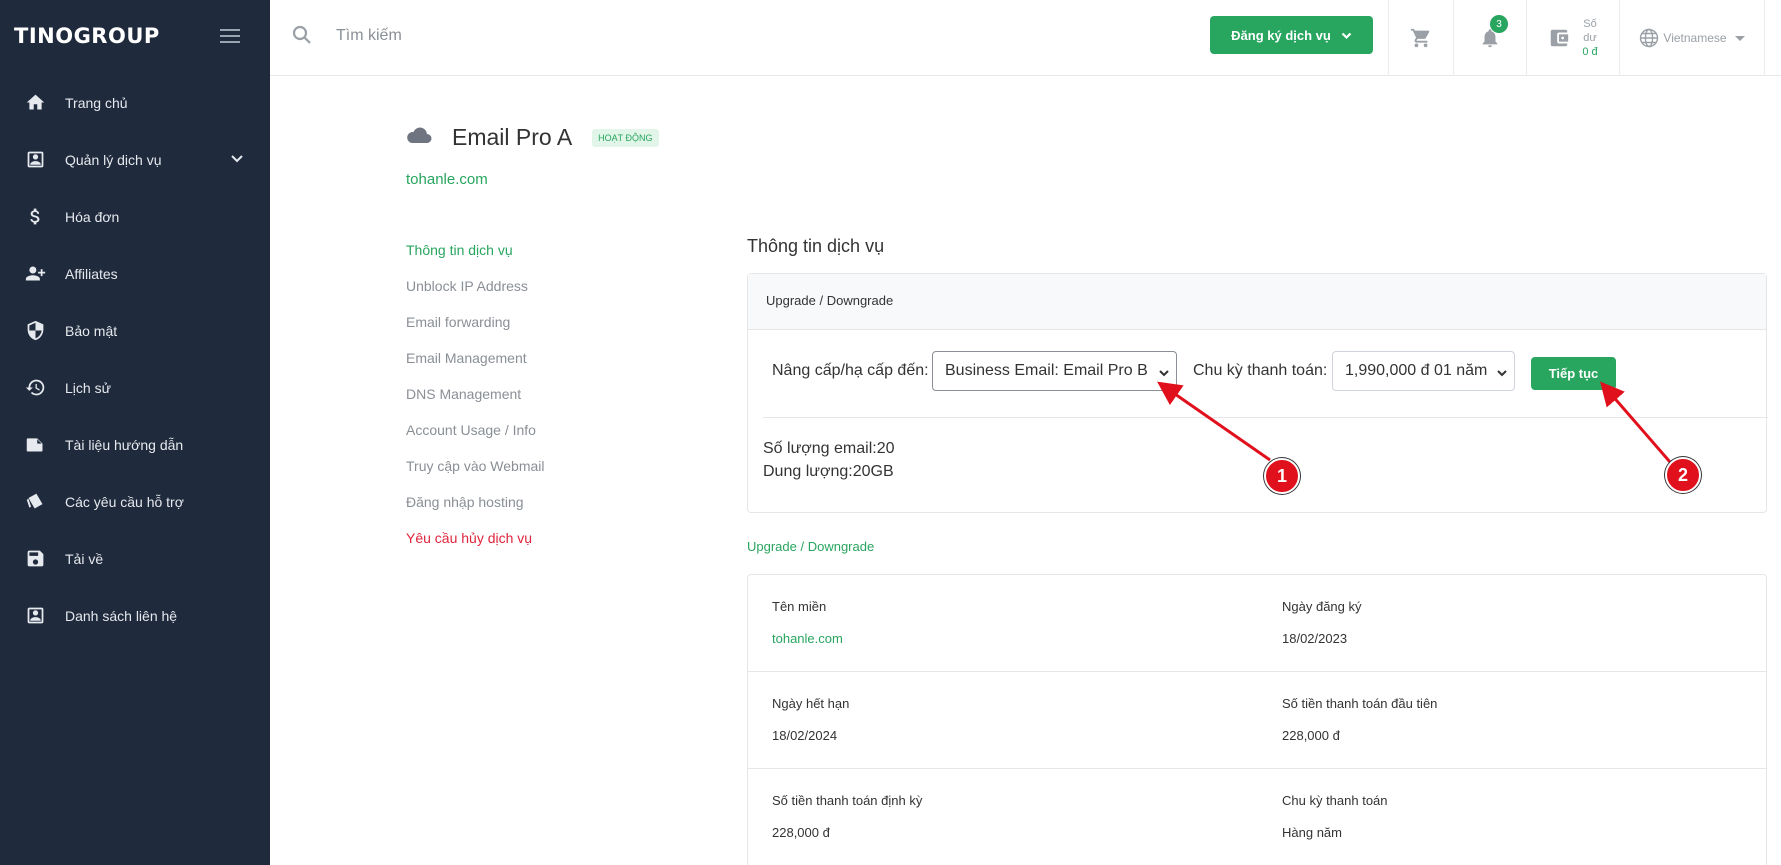 This screenshot has width=1781, height=865. I want to click on balance-amount: 0 đ, so click(1590, 52).